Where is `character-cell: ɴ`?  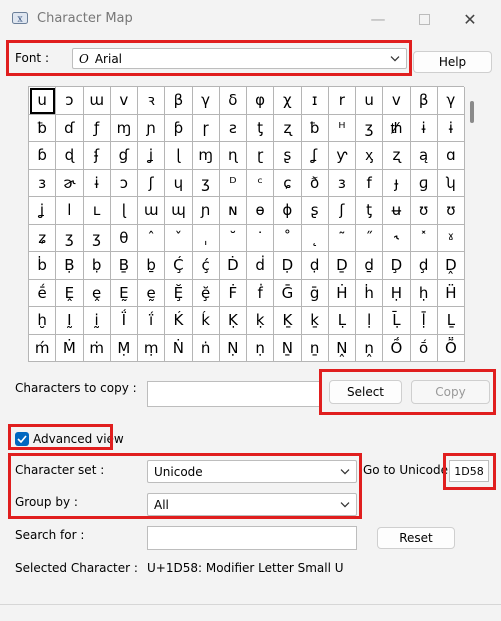 character-cell: ɴ is located at coordinates (233, 211).